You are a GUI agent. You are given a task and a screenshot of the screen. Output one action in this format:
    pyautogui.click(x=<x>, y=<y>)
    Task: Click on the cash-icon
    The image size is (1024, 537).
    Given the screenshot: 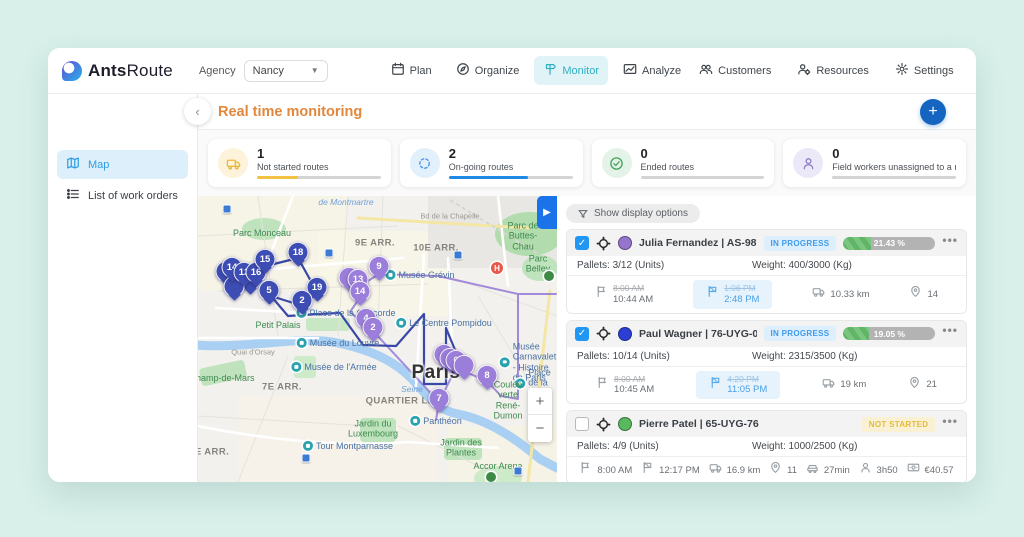 What is the action you would take?
    pyautogui.click(x=913, y=470)
    